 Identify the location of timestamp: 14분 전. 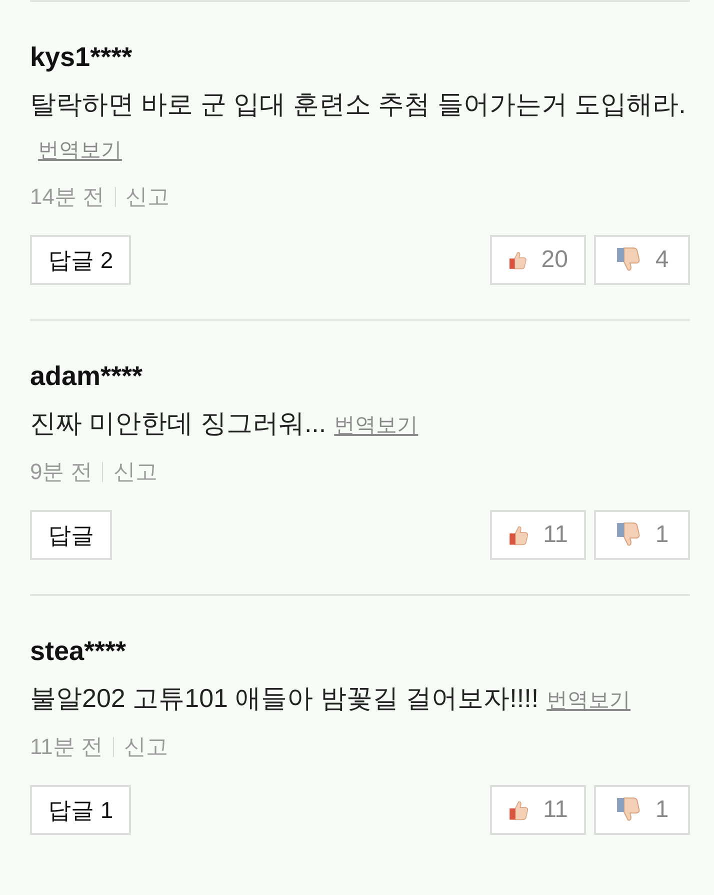
(67, 197).